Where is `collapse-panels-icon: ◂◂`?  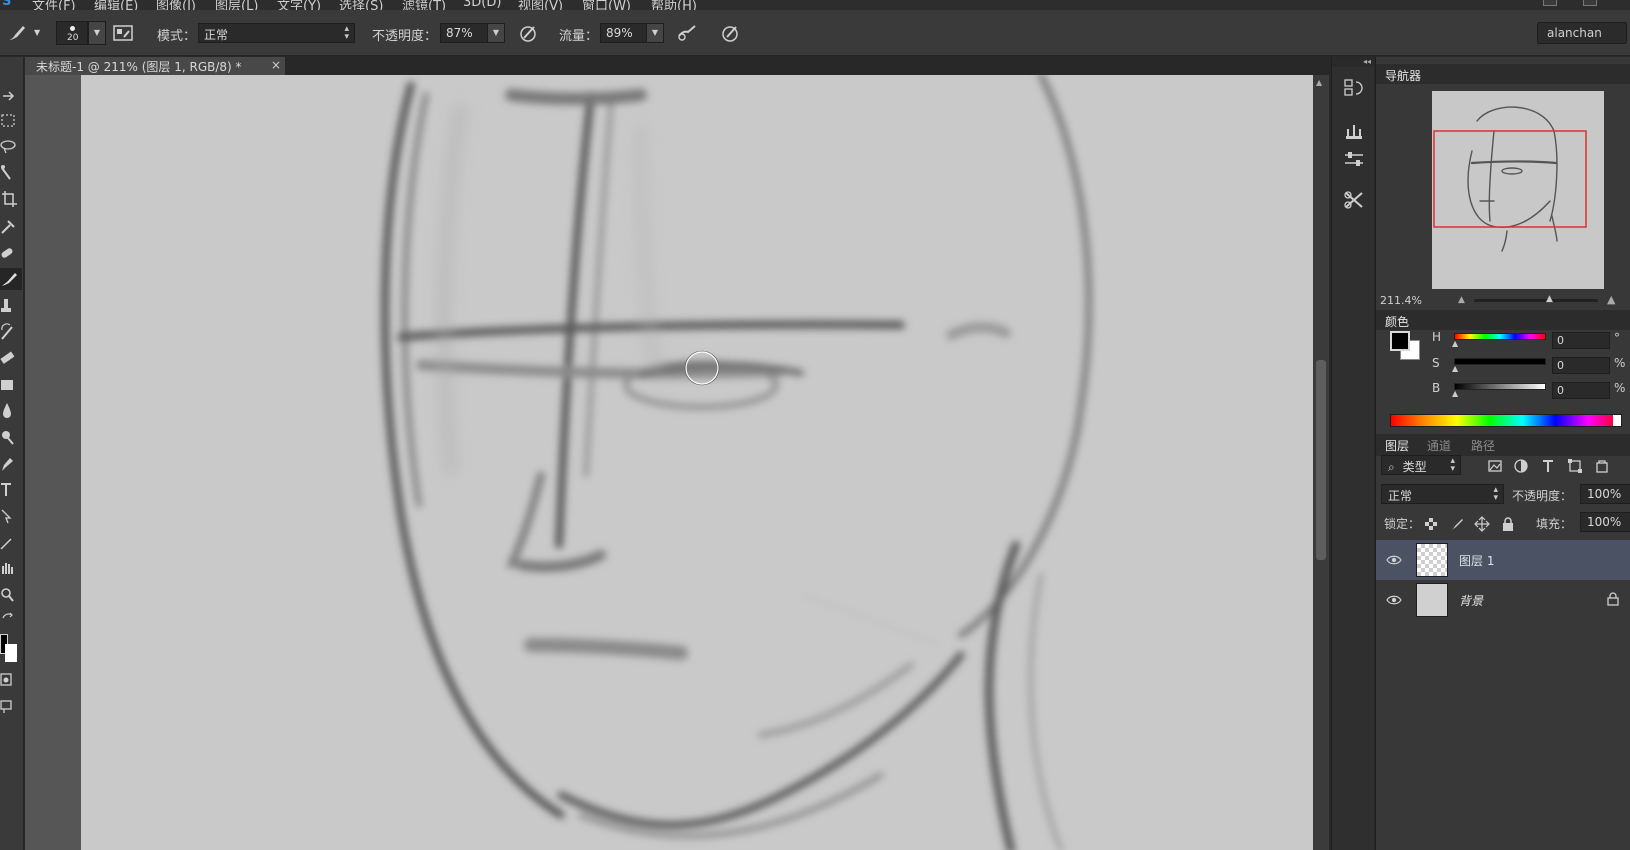
collapse-panels-icon: ◂◂ is located at coordinates (1353, 62).